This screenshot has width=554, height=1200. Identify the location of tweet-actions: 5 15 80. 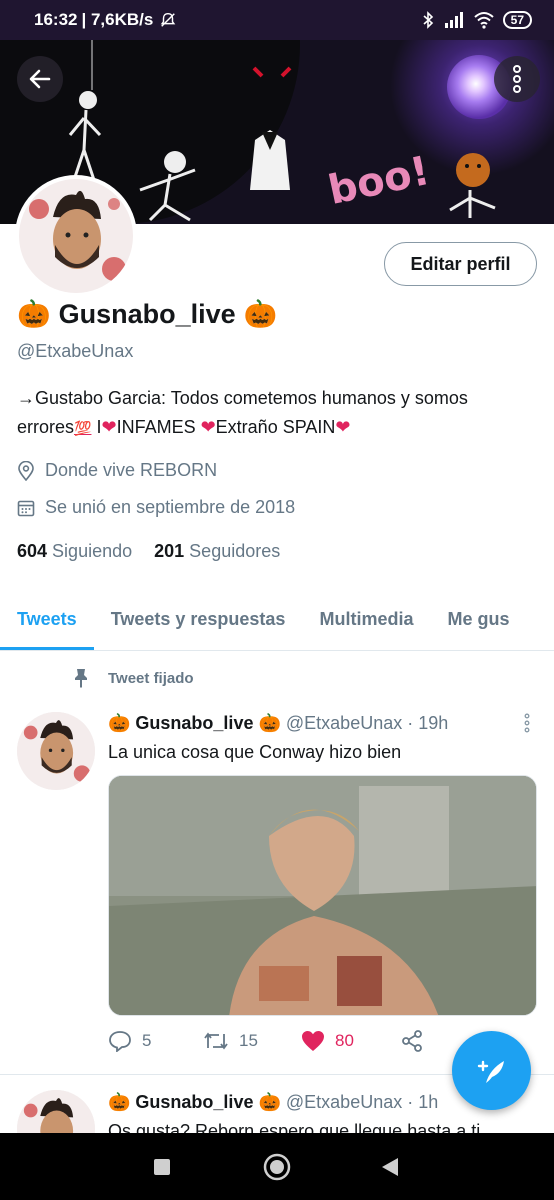
(273, 1041).